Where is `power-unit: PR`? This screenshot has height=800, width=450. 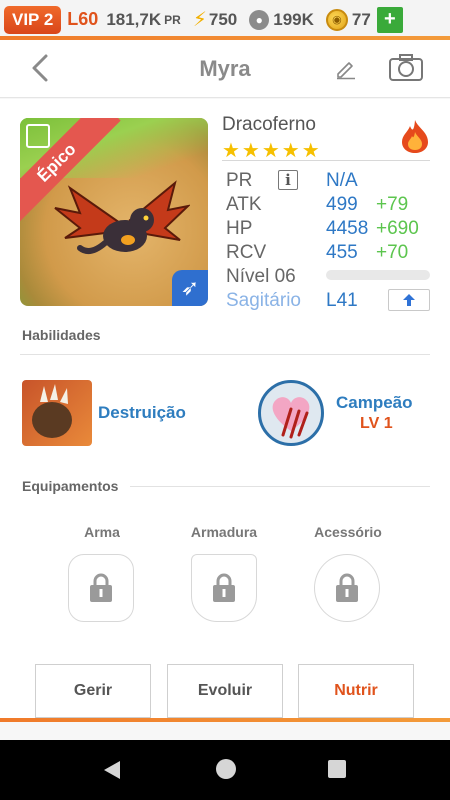 power-unit: PR is located at coordinates (172, 19).